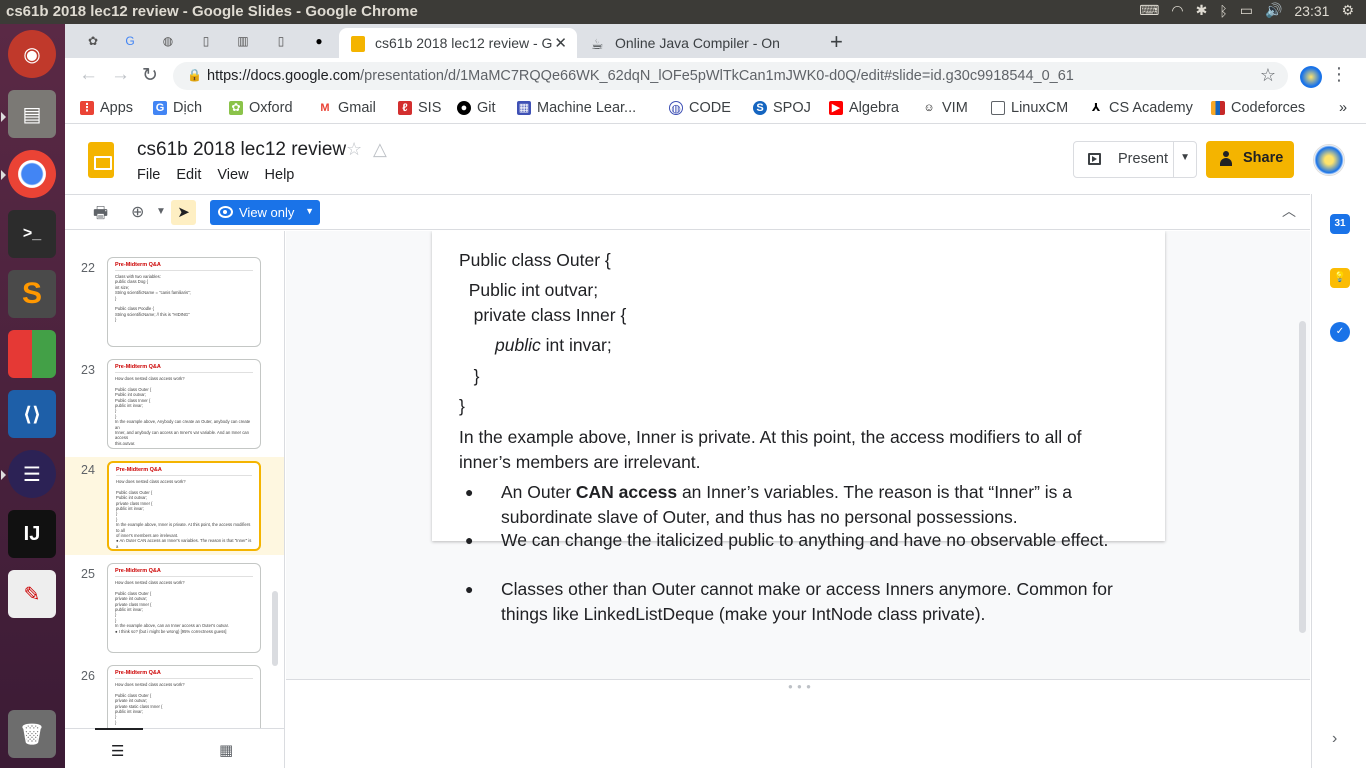 The height and width of the screenshot is (768, 1366). I want to click on pinned-tab-book-icon: ▥, so click(243, 41).